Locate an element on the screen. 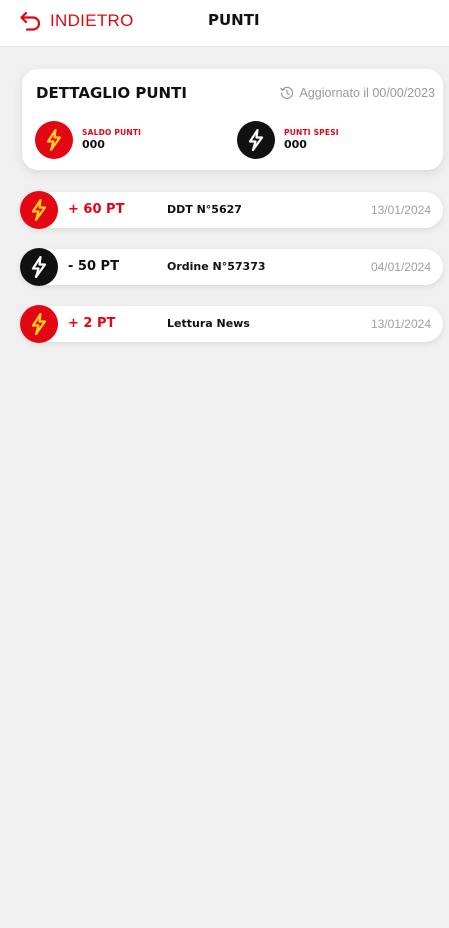 The height and width of the screenshot is (928, 449). points-balance: SALDO PUNTI 000 is located at coordinates (88, 140).